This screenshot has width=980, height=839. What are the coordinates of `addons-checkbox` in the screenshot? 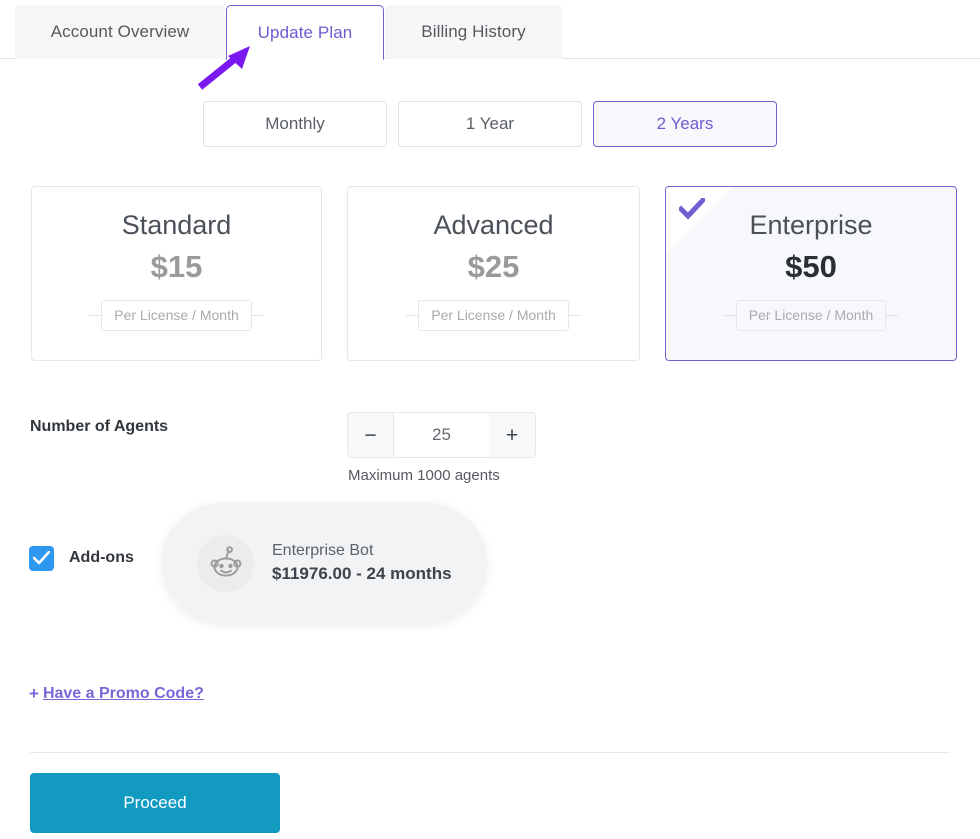 It's located at (41, 558).